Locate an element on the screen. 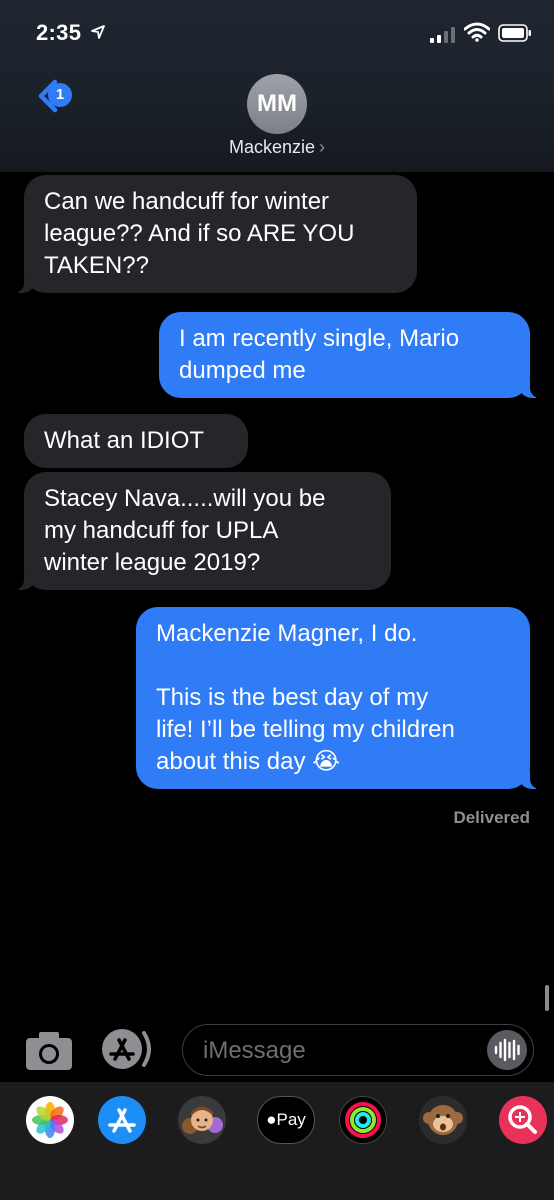  activity-icon is located at coordinates (363, 1120).